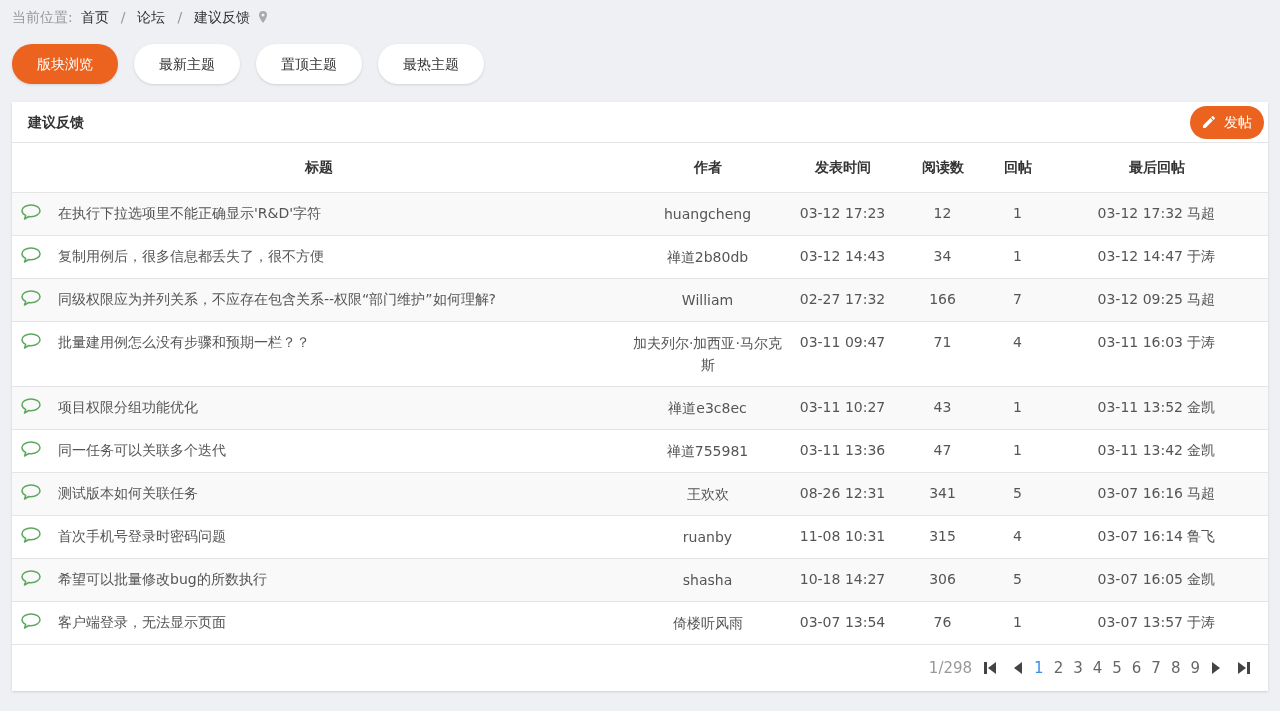 This screenshot has height=711, width=1280. What do you see at coordinates (942, 167) in the screenshot?
I see `column-header: 阅读数` at bounding box center [942, 167].